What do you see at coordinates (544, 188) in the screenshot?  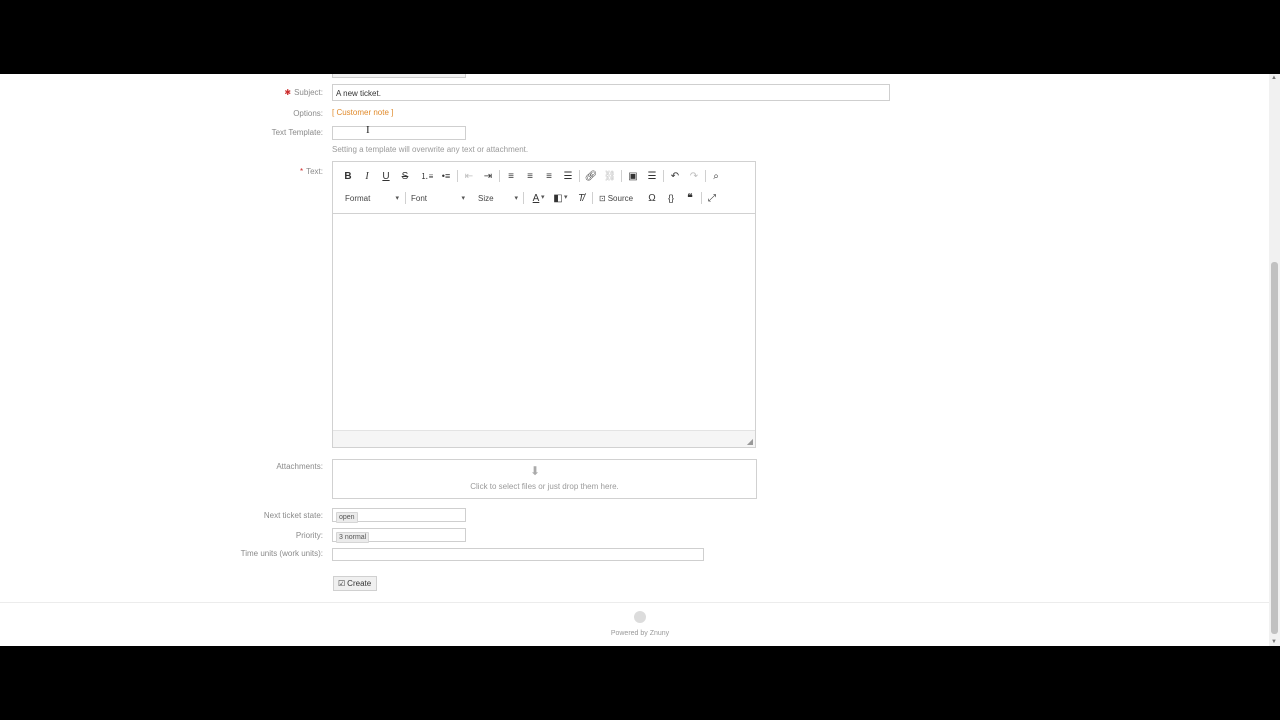 I see `editor-toolbar: B I U S ⒈≡ •≡ ⇤ ⇥ ≡ ≡ ≡ ☰ 🔗︎ ⛓ ▣ ☰ ↶ ↷ ⌕` at bounding box center [544, 188].